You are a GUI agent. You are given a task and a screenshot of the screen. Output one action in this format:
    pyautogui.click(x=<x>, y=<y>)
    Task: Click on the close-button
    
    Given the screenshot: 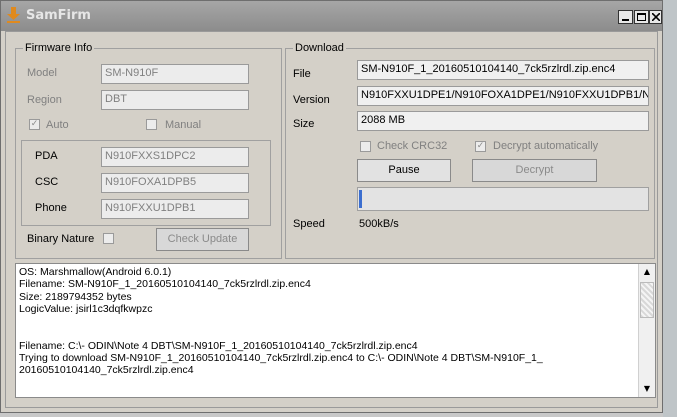 What is the action you would take?
    pyautogui.click(x=655, y=17)
    